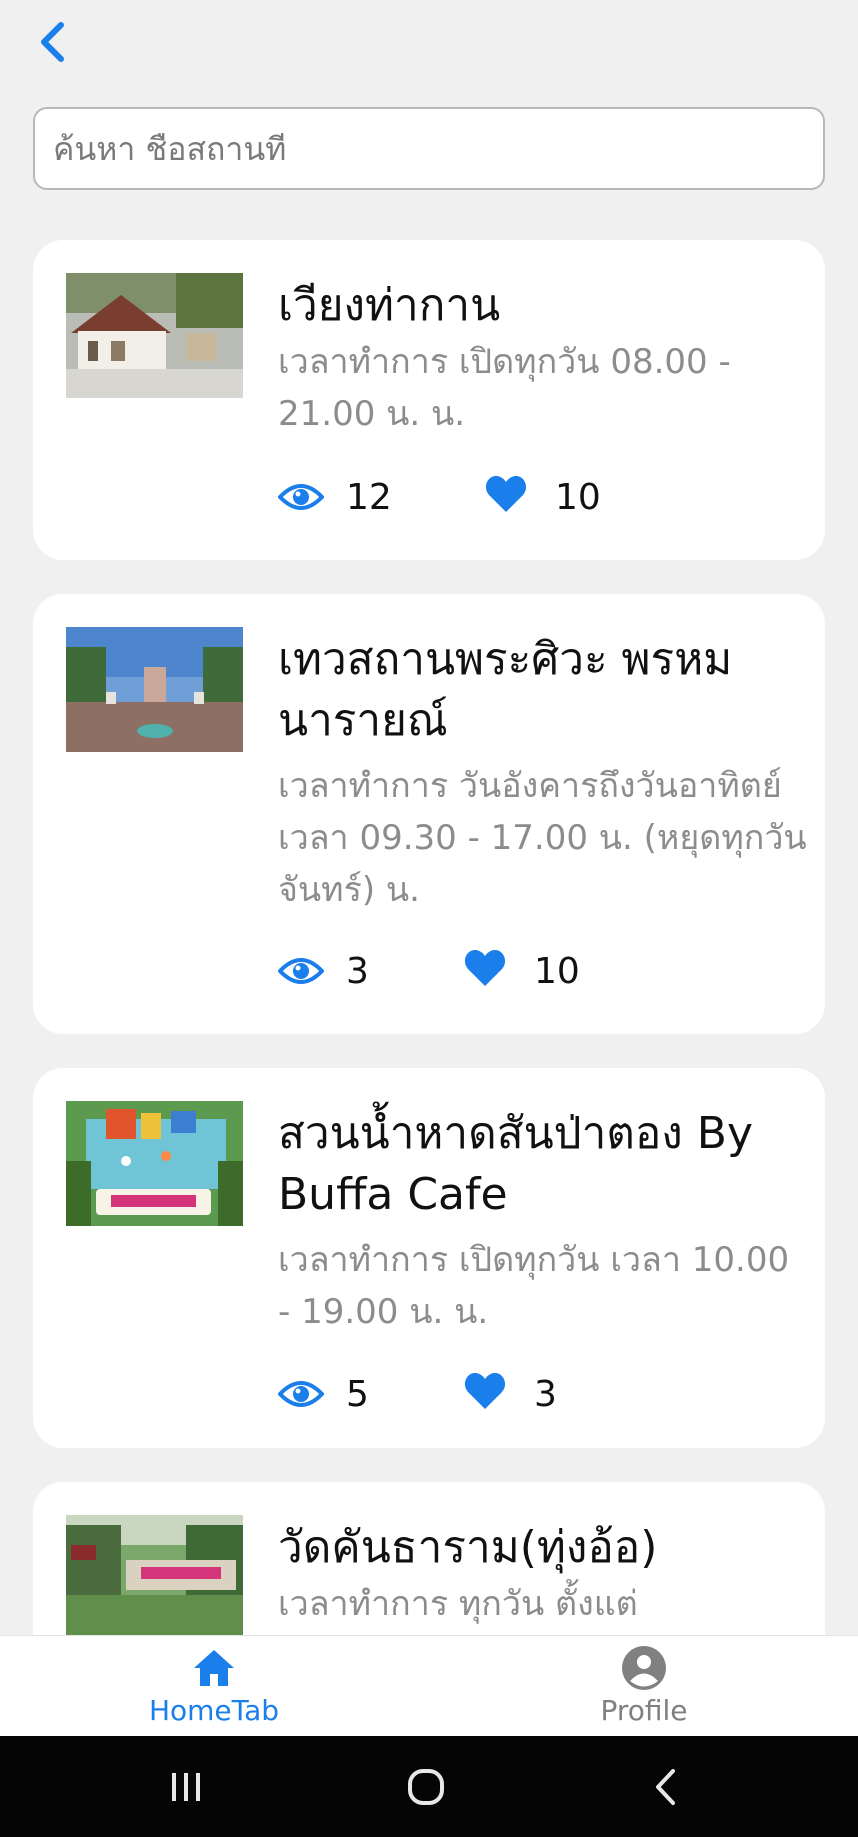 This screenshot has height=1837, width=858. I want to click on place-title: สวนน้ำหาดสันป่าตอง By Buffa Cafe, so click(515, 1164).